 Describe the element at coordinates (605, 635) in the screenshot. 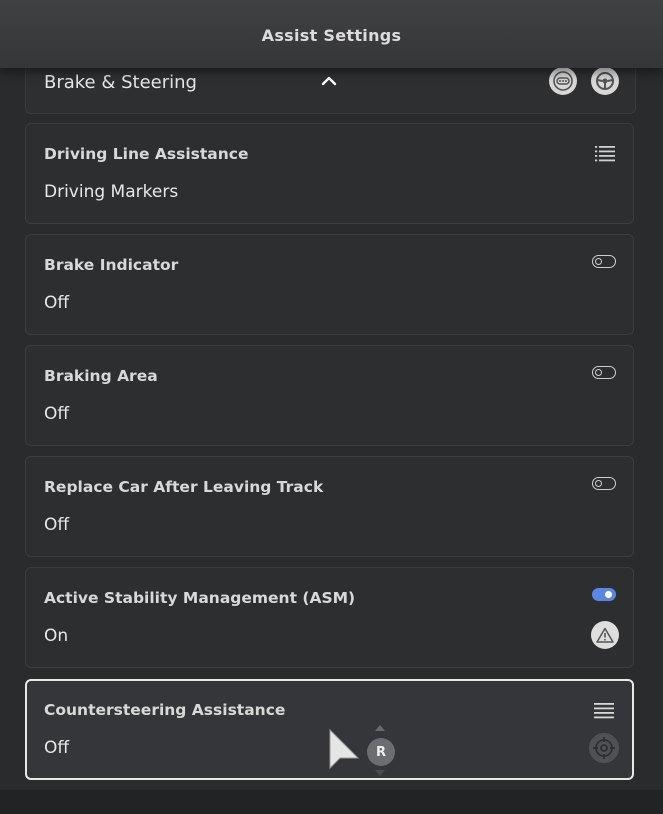

I see `warning-icon` at that location.